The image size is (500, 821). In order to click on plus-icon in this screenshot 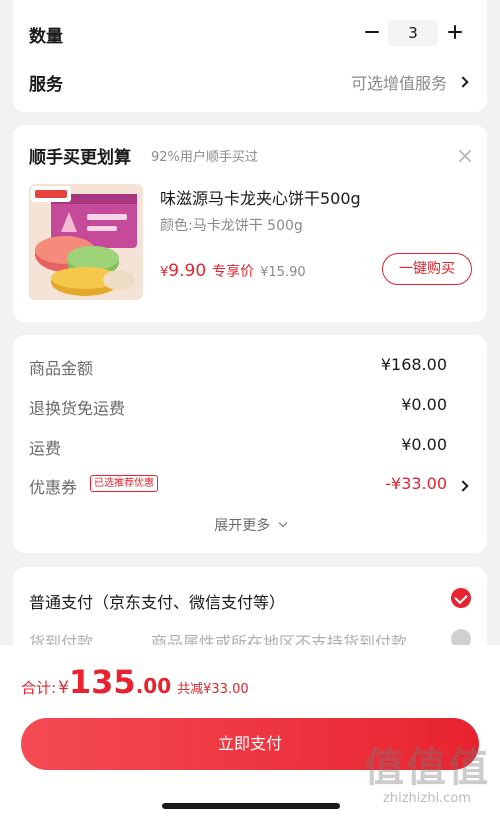, I will do `click(455, 32)`.